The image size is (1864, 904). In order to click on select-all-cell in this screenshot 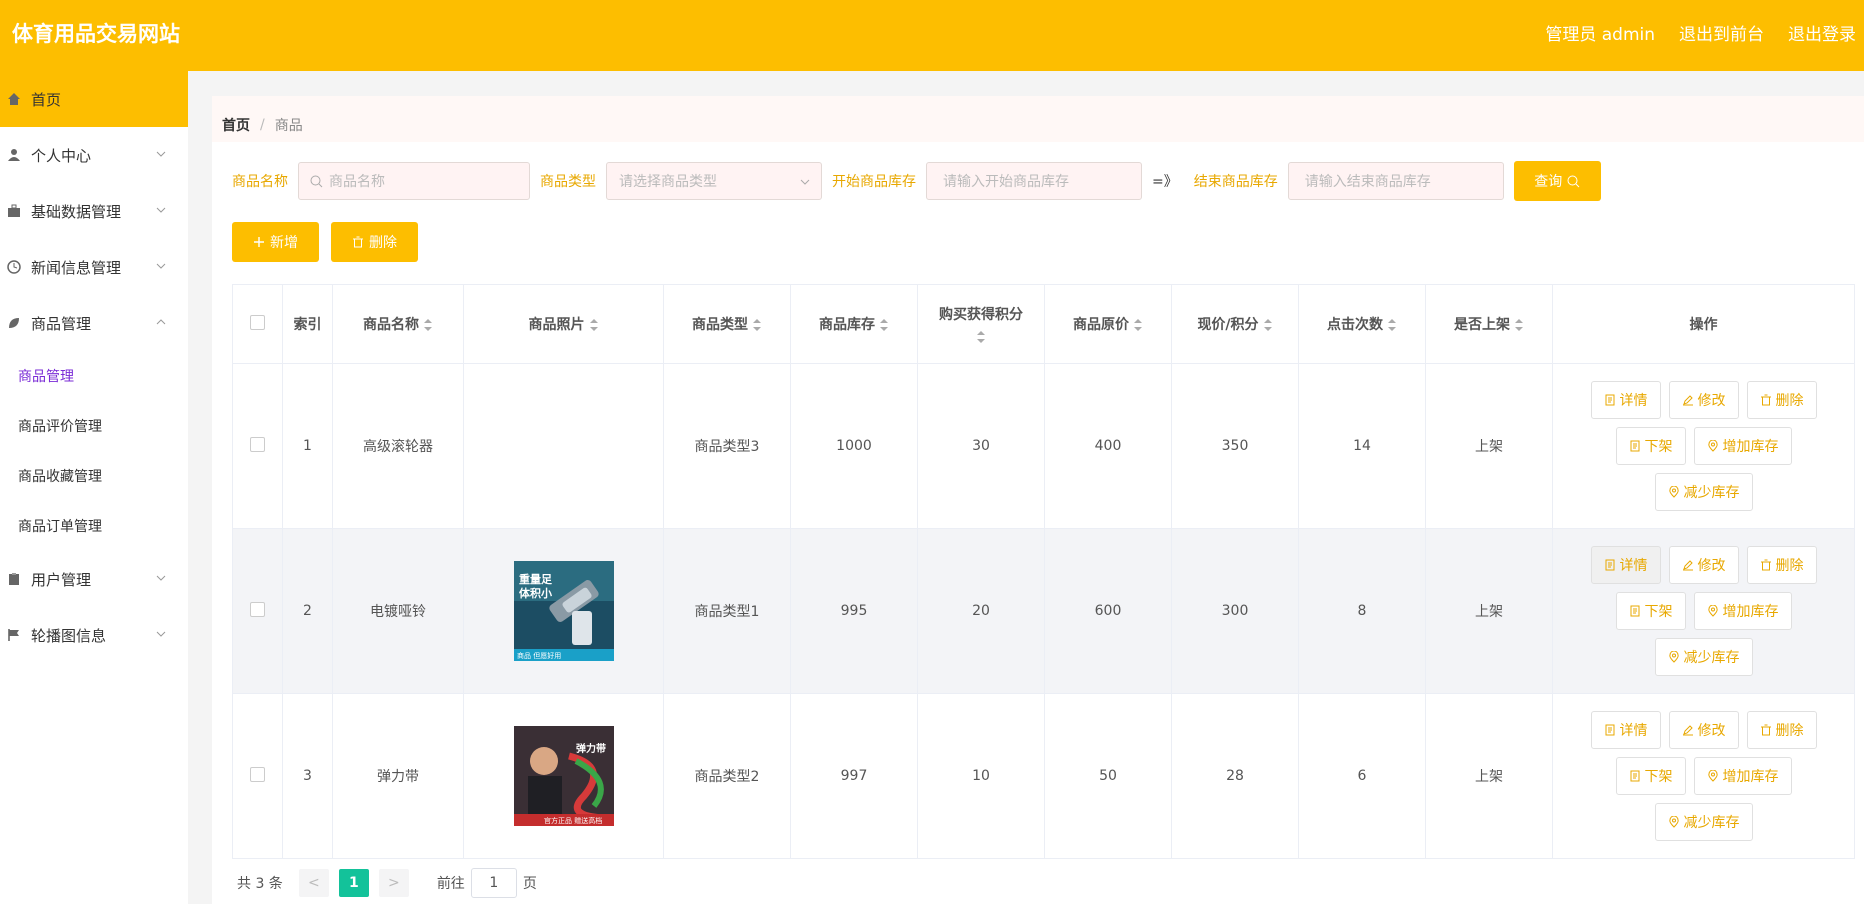, I will do `click(257, 324)`.